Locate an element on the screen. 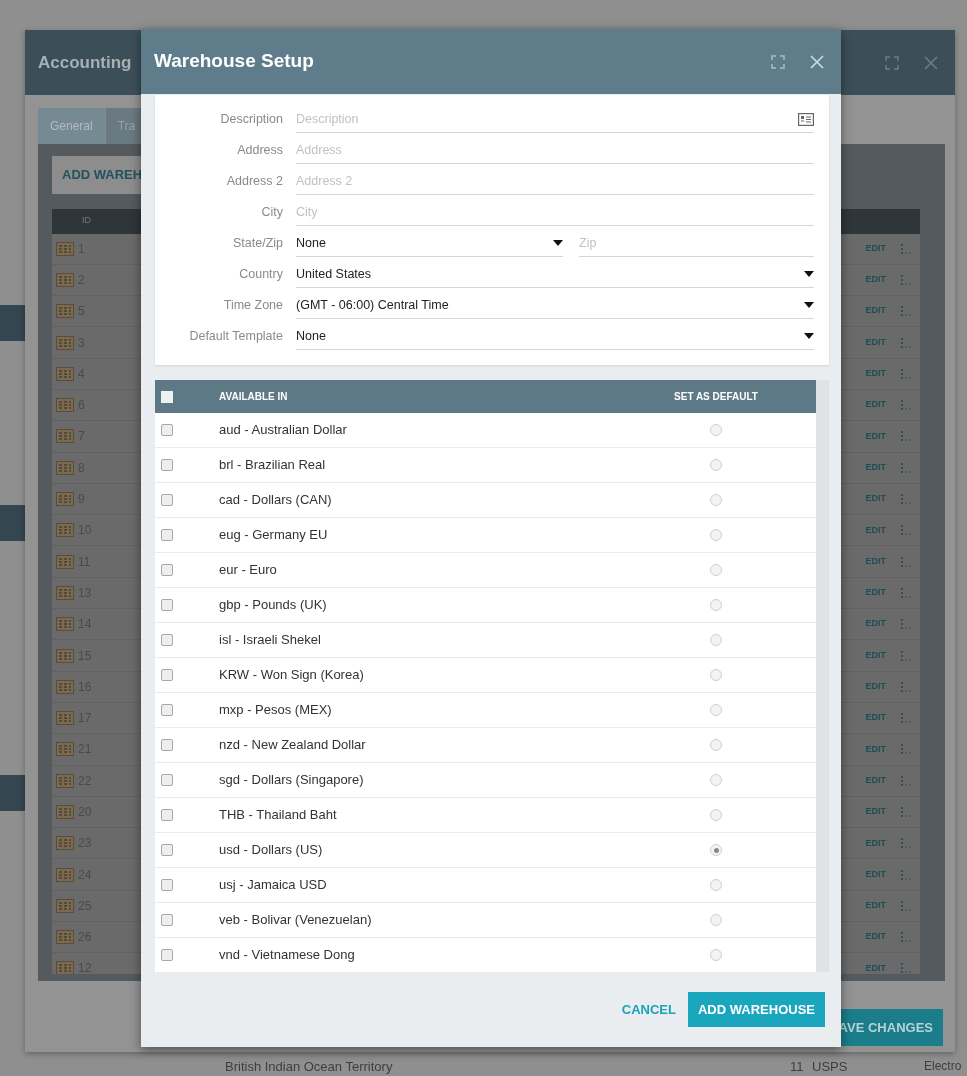 The height and width of the screenshot is (1076, 967). currency-name: usd - Dollars (US) is located at coordinates (271, 850).